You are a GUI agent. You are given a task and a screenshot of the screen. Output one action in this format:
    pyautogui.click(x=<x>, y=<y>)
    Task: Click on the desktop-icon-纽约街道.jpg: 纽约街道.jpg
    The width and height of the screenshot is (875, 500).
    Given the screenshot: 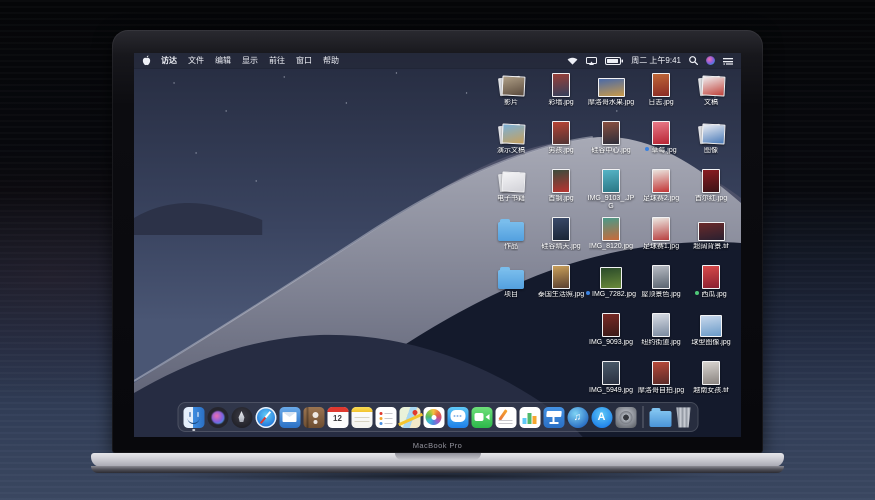 What is the action you would take?
    pyautogui.click(x=661, y=334)
    